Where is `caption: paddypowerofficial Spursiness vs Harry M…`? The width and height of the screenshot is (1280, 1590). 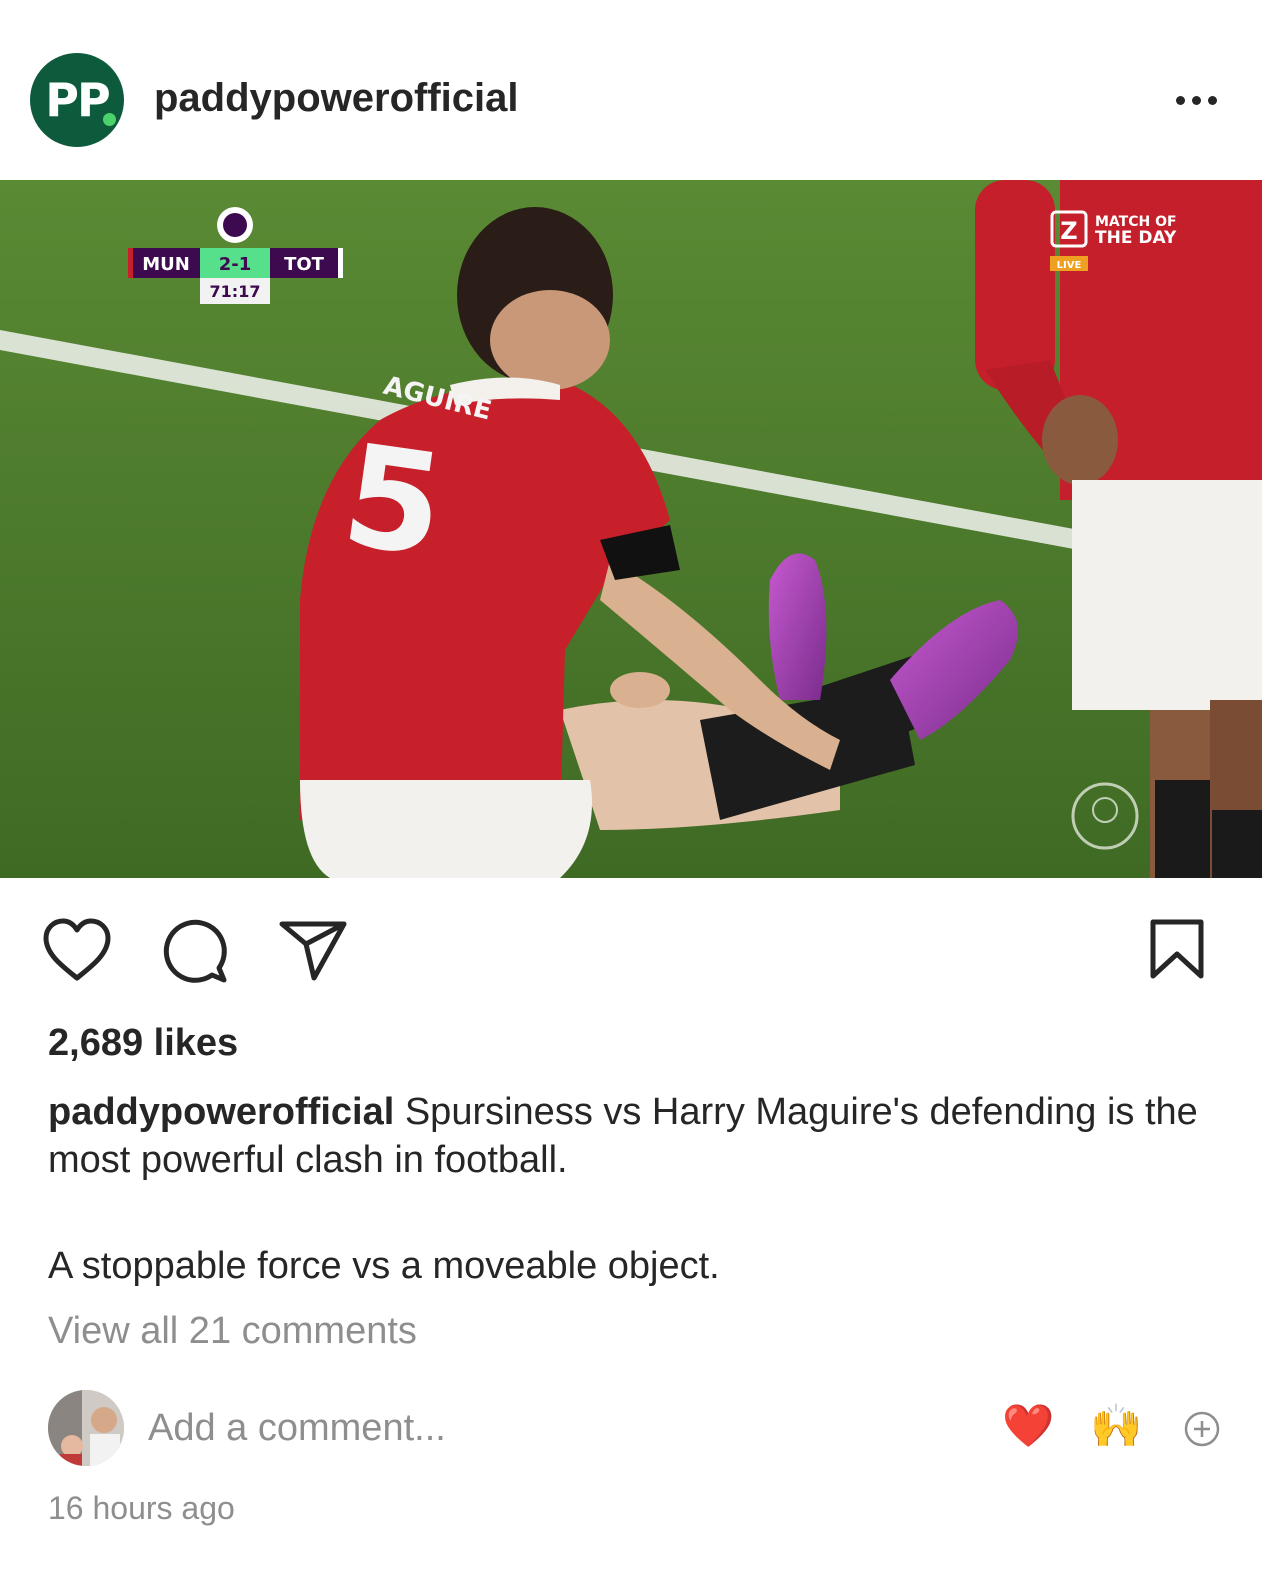 caption: paddypowerofficial Spursiness vs Harry M… is located at coordinates (638, 1136).